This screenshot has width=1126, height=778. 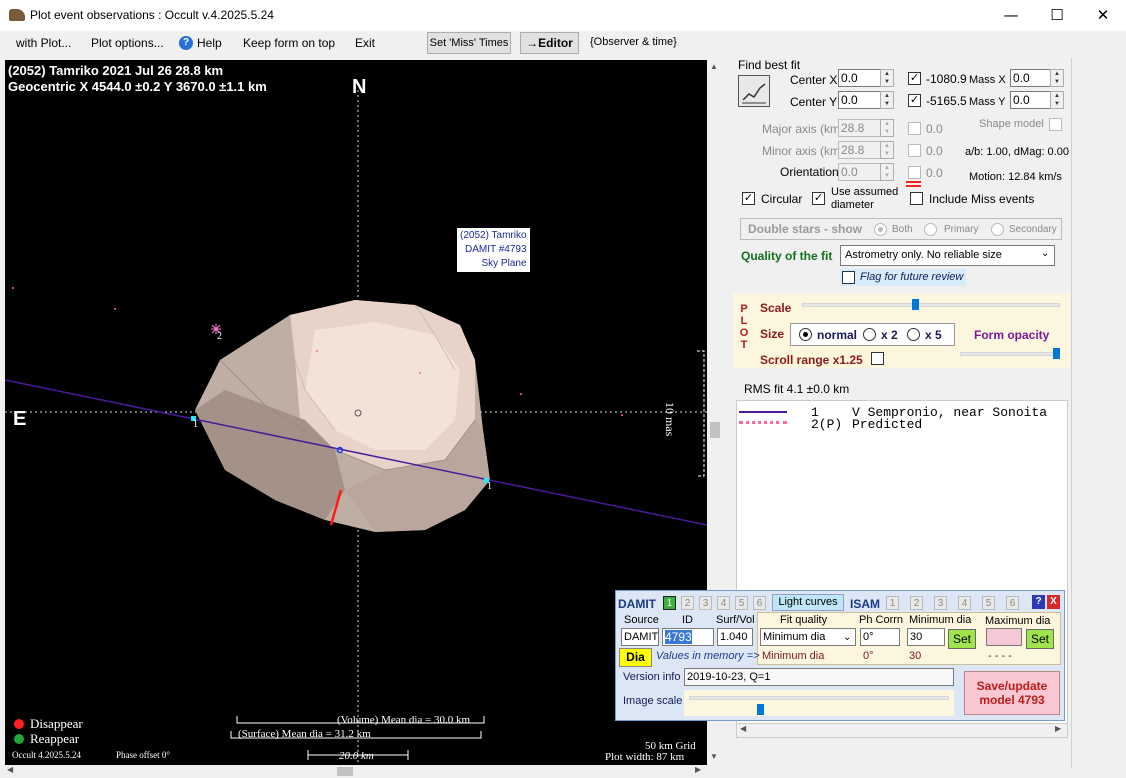 What do you see at coordinates (549, 43) in the screenshot?
I see `editor-button: →Editor` at bounding box center [549, 43].